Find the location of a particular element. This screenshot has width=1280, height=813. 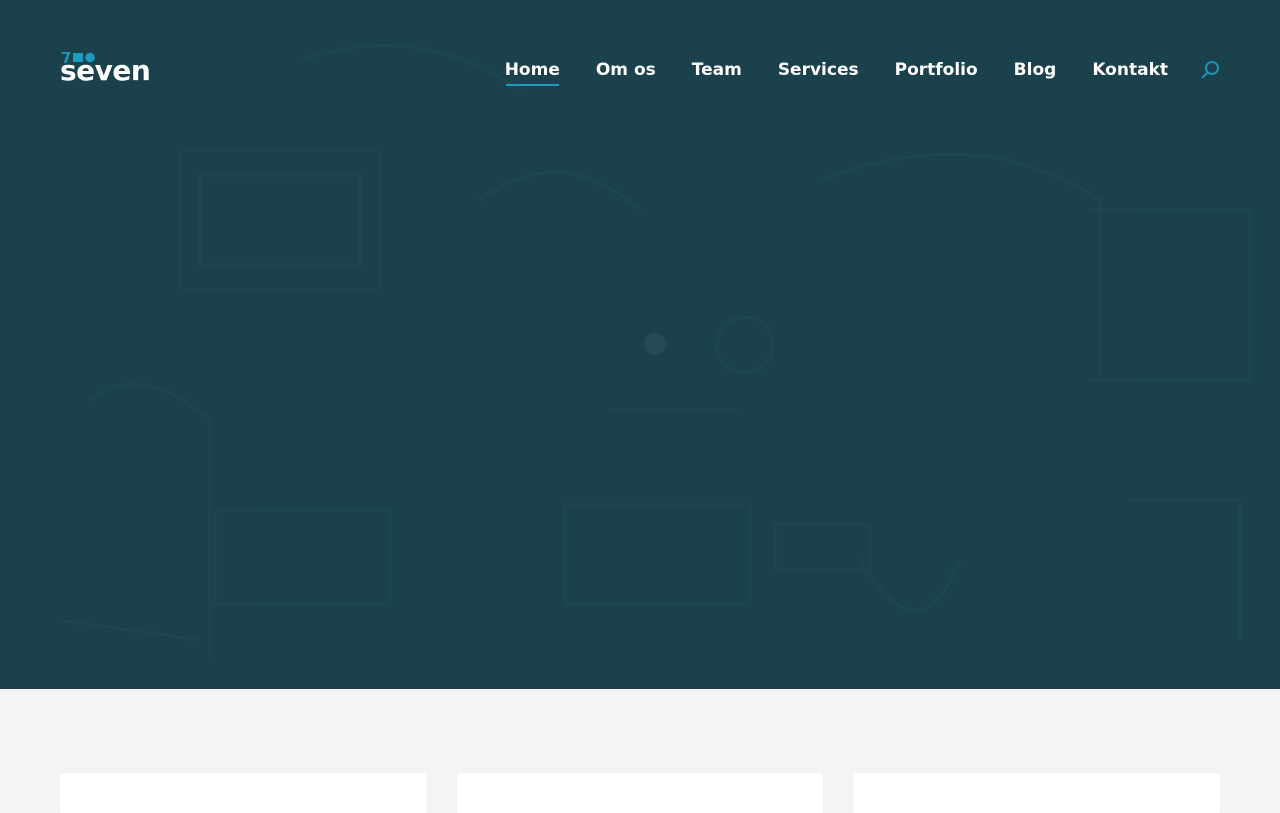

nav-item-services: Services is located at coordinates (818, 70).